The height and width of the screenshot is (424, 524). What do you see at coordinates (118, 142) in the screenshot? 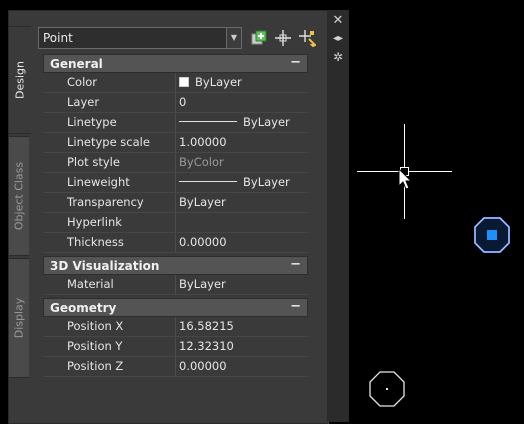
I see `property-name: Linetype scale` at bounding box center [118, 142].